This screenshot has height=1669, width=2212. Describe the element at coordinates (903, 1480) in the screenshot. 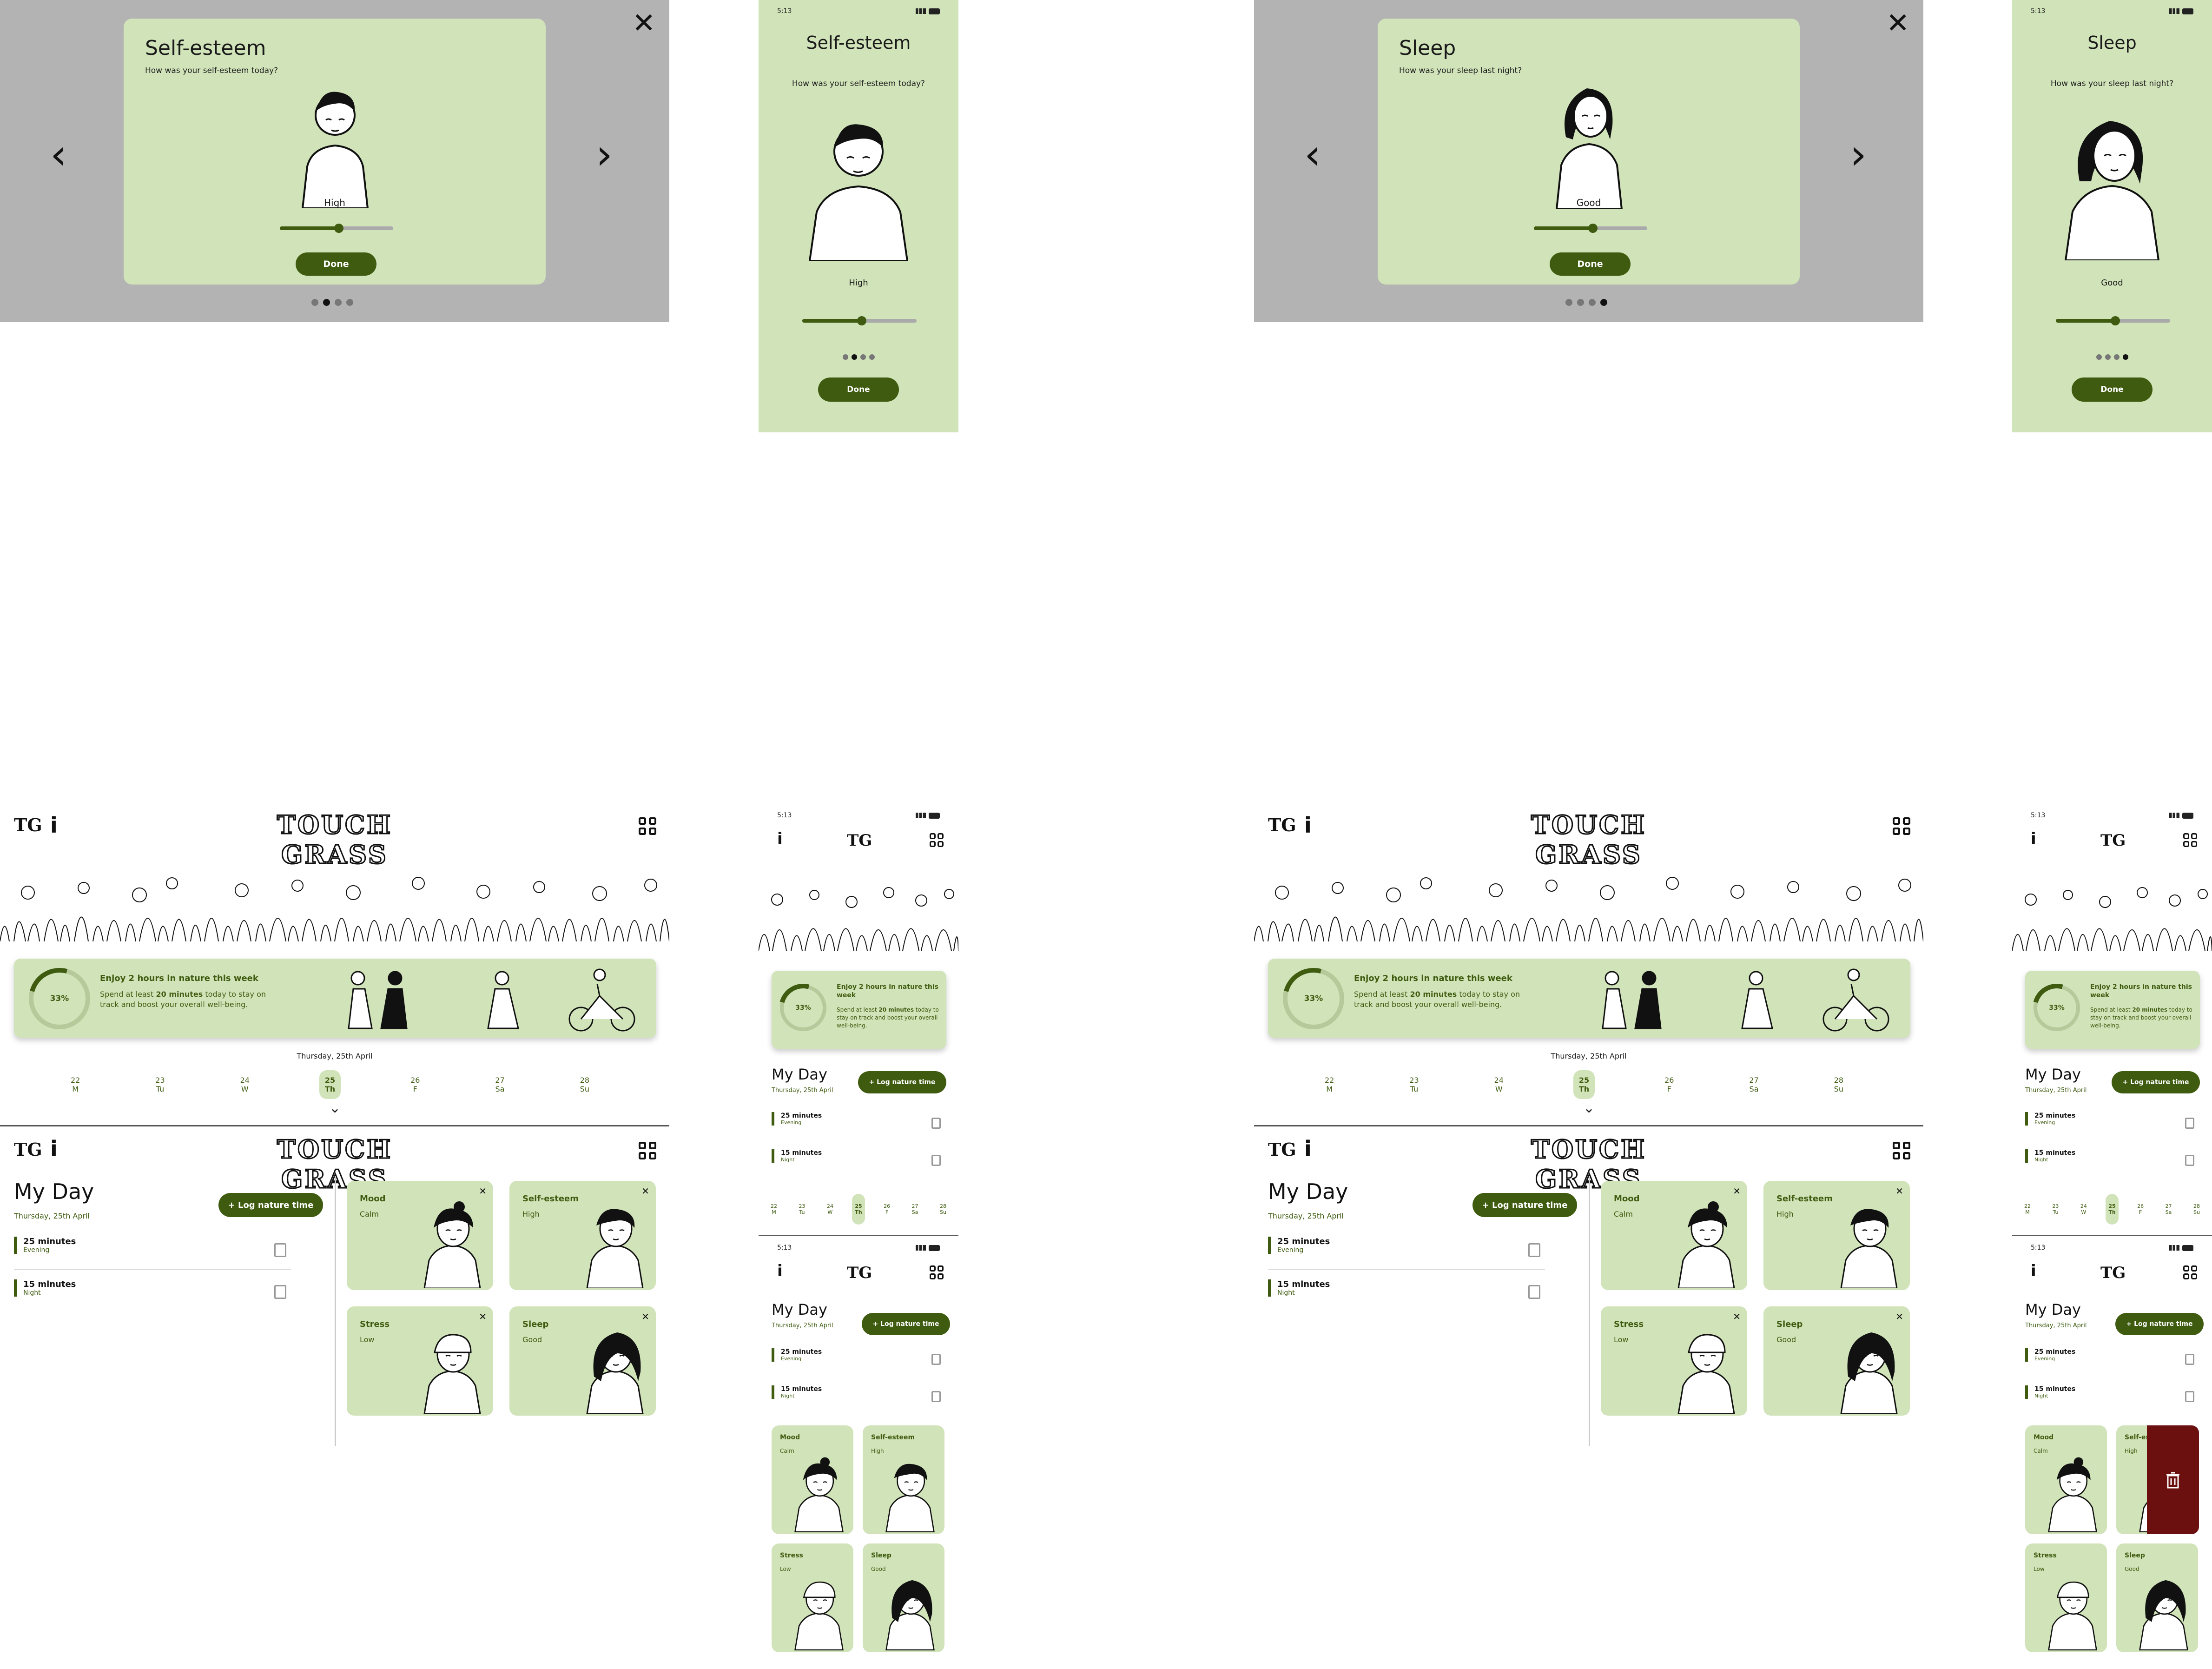

I see `tracker-card-self-esteem: Self-esteem High` at that location.